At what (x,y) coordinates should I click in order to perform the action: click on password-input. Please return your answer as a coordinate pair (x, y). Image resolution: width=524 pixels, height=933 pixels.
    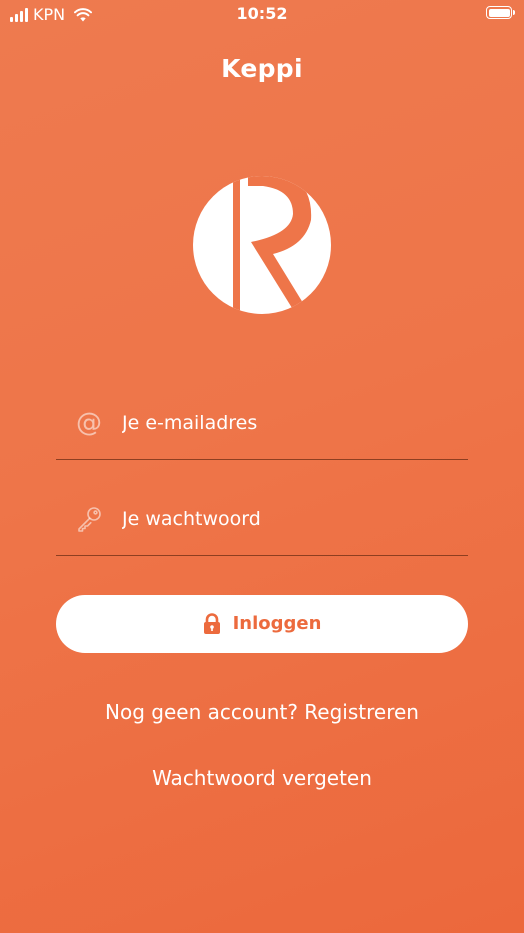
    Looking at the image, I should click on (287, 519).